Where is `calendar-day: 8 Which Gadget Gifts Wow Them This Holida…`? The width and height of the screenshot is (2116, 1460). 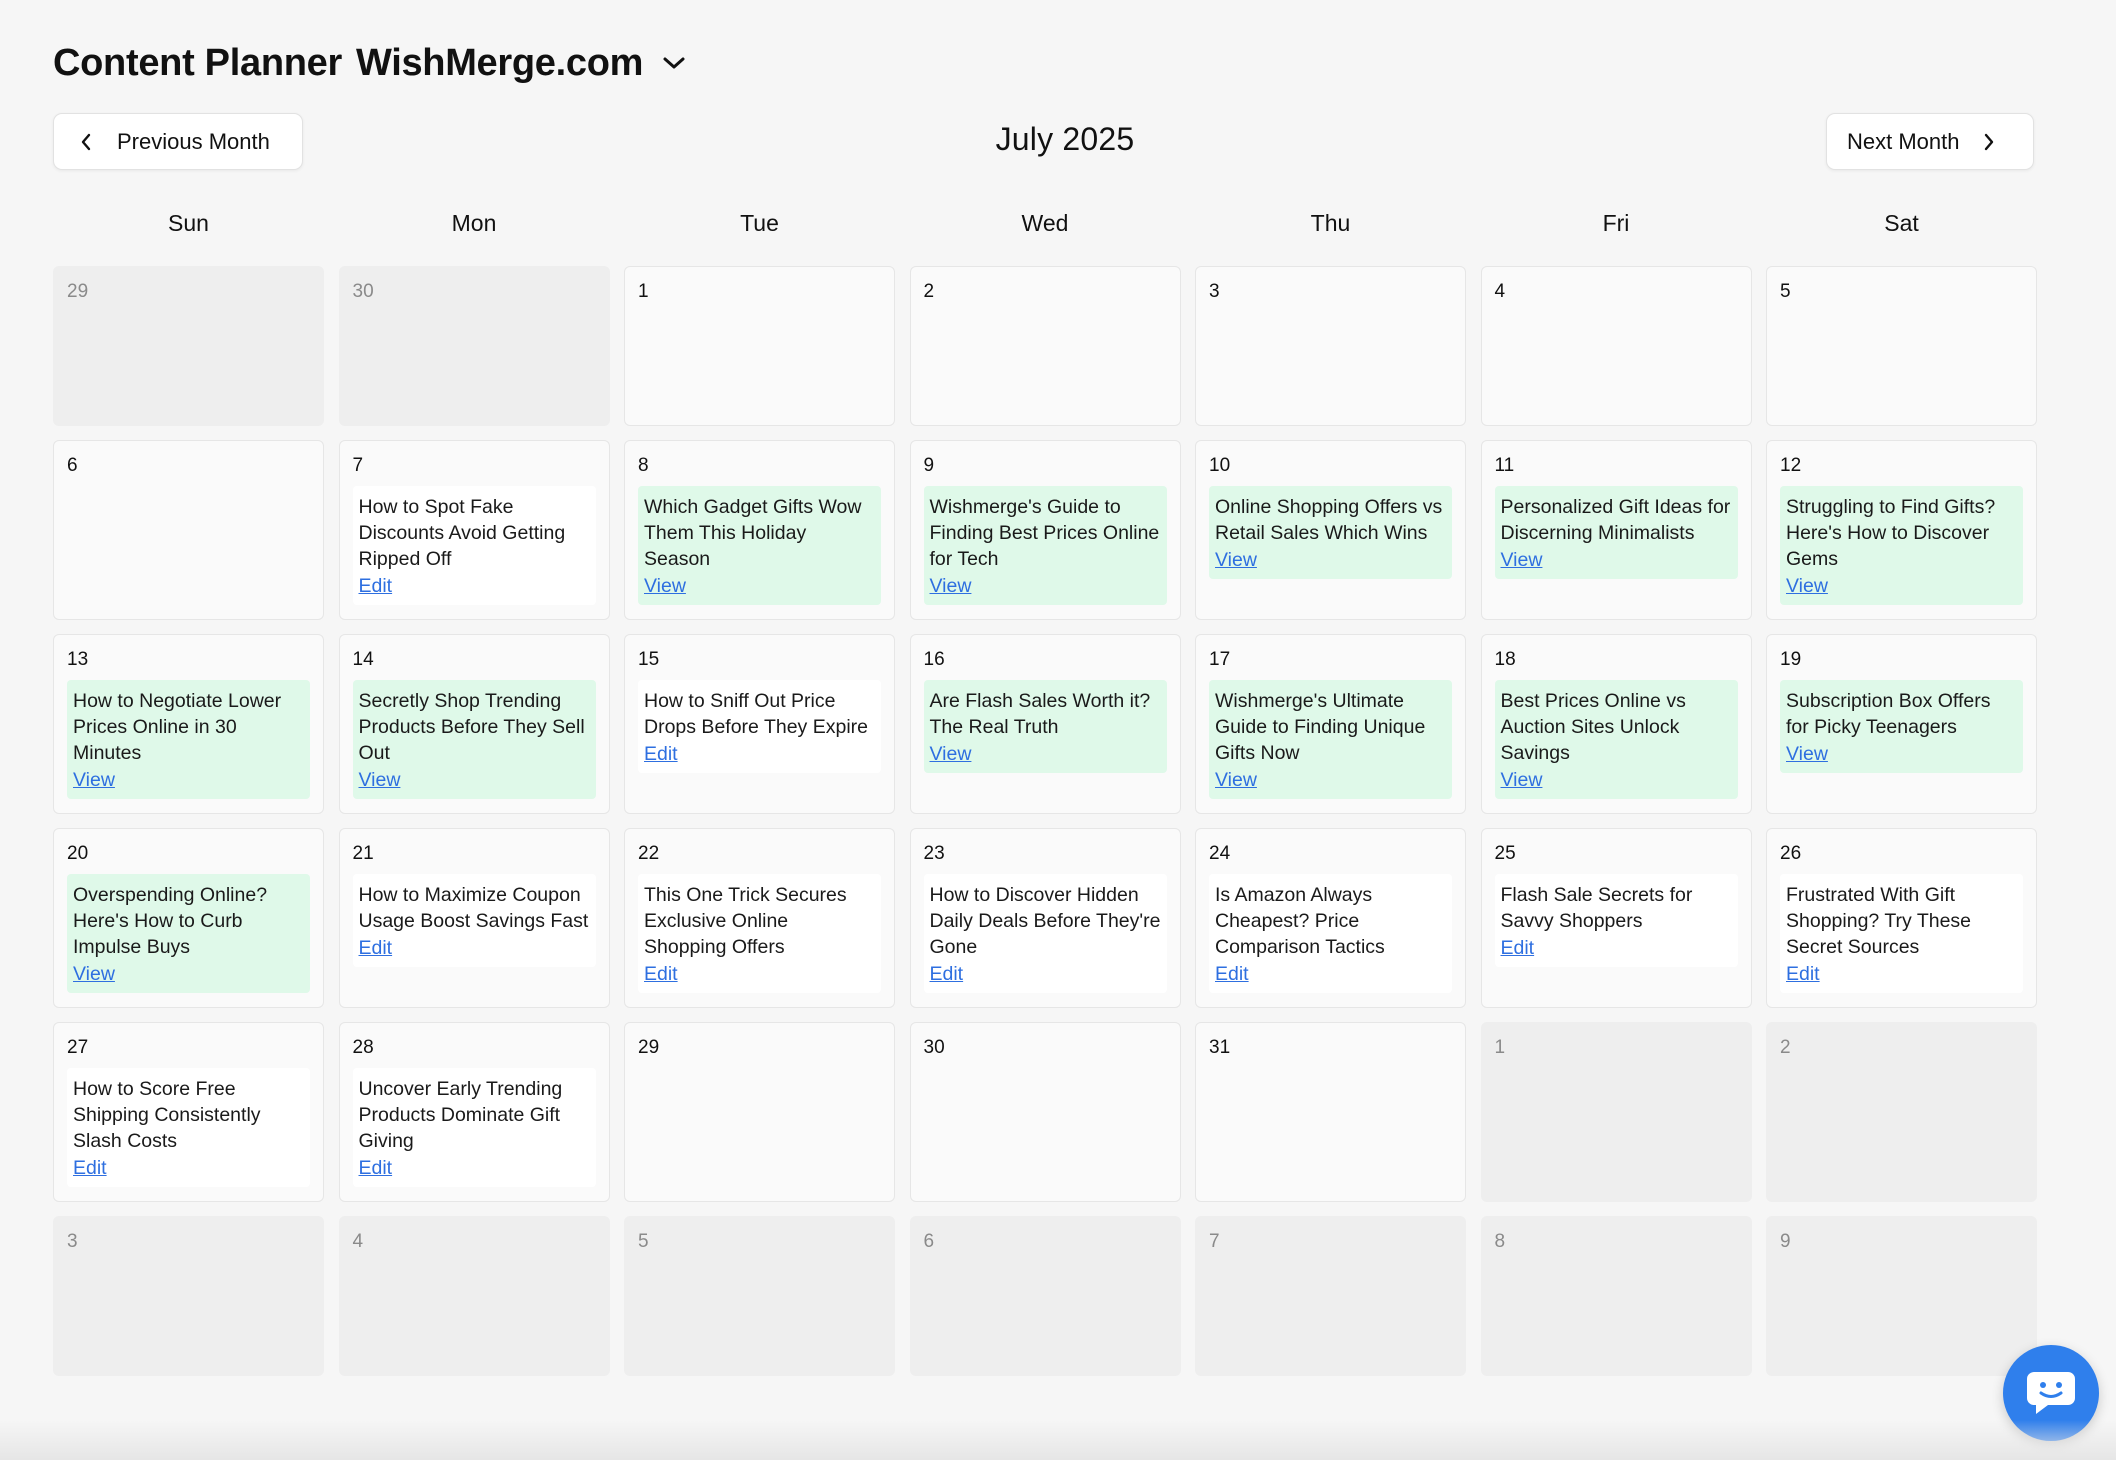
calendar-day: 8 Which Gadget Gifts Wow Them This Holida… is located at coordinates (759, 530).